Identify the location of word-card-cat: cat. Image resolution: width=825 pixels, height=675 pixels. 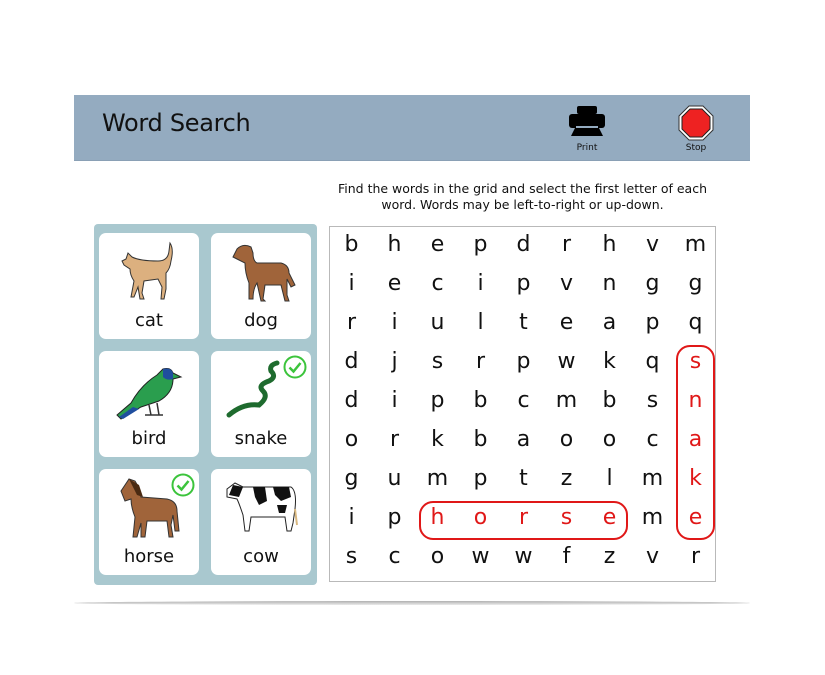
(149, 286).